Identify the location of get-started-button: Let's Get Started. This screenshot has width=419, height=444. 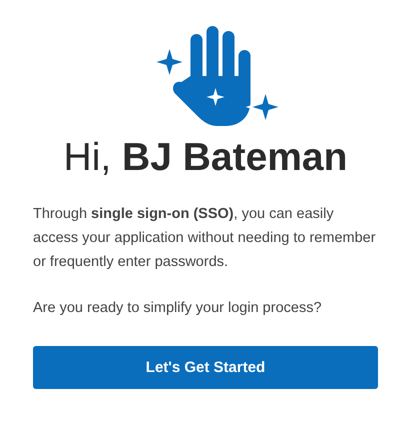
(205, 367).